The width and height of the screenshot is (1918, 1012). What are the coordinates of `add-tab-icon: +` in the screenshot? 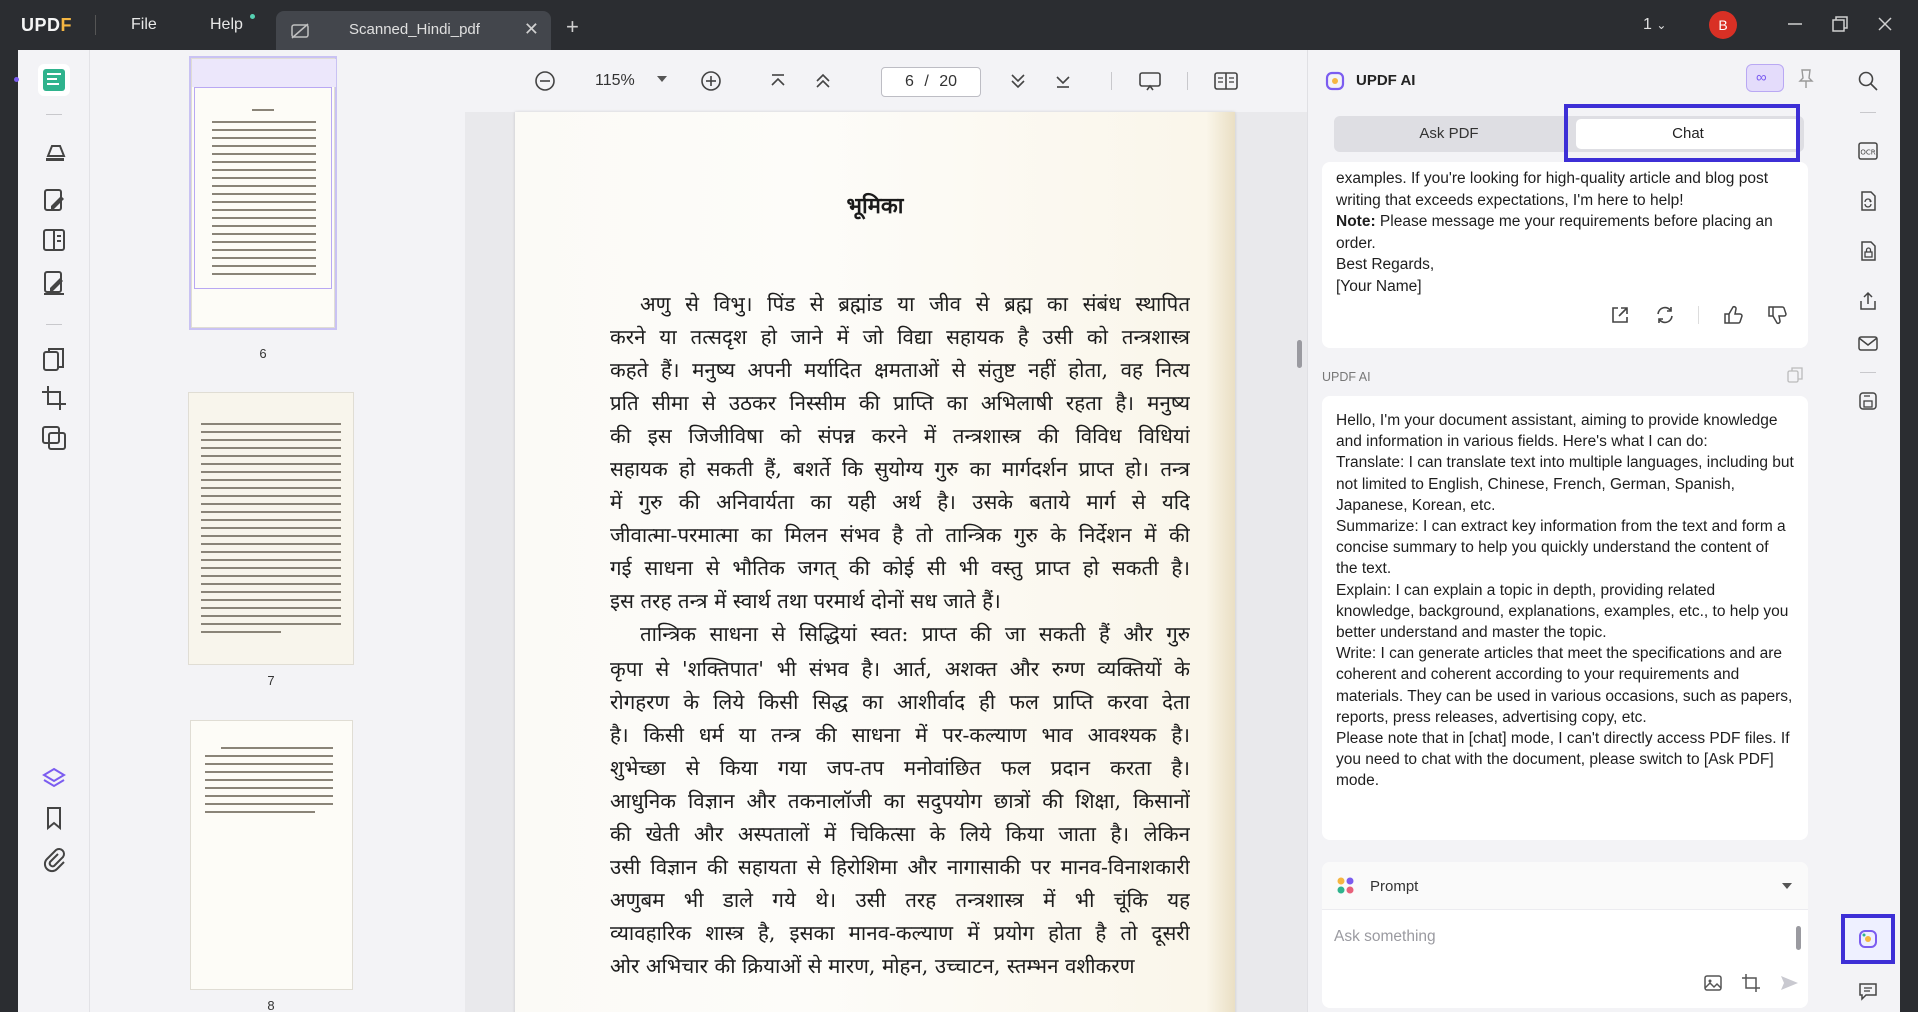 It's located at (572, 27).